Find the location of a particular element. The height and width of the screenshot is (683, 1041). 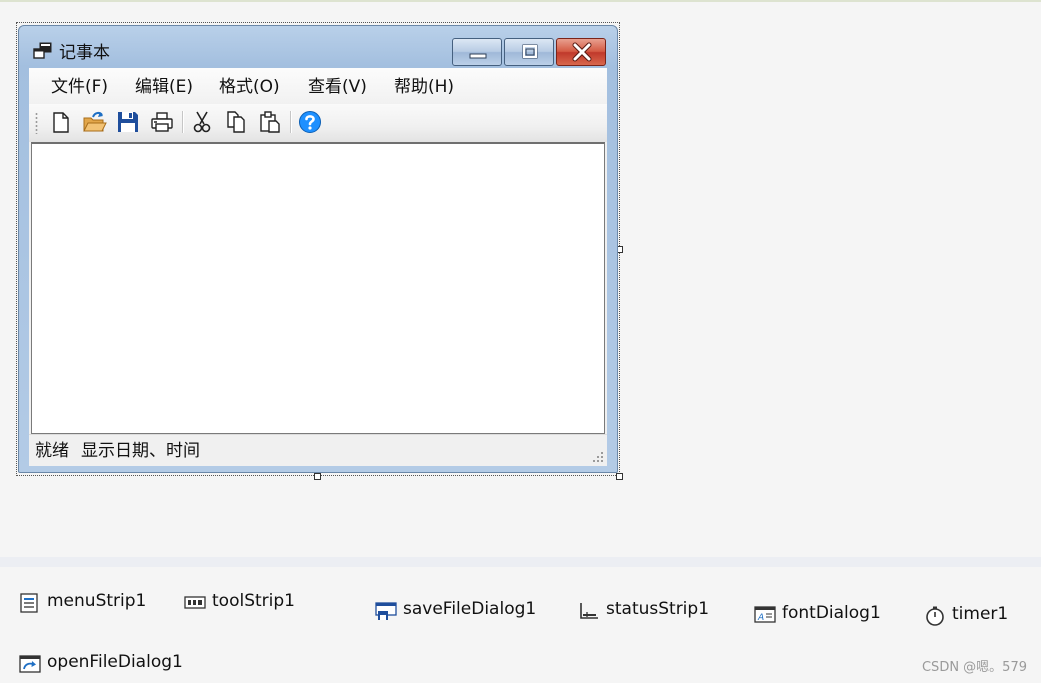

menu-strip: 文件(F) 编辑(E) 格式(O) 查看(V) 帮助(H) is located at coordinates (318, 86).